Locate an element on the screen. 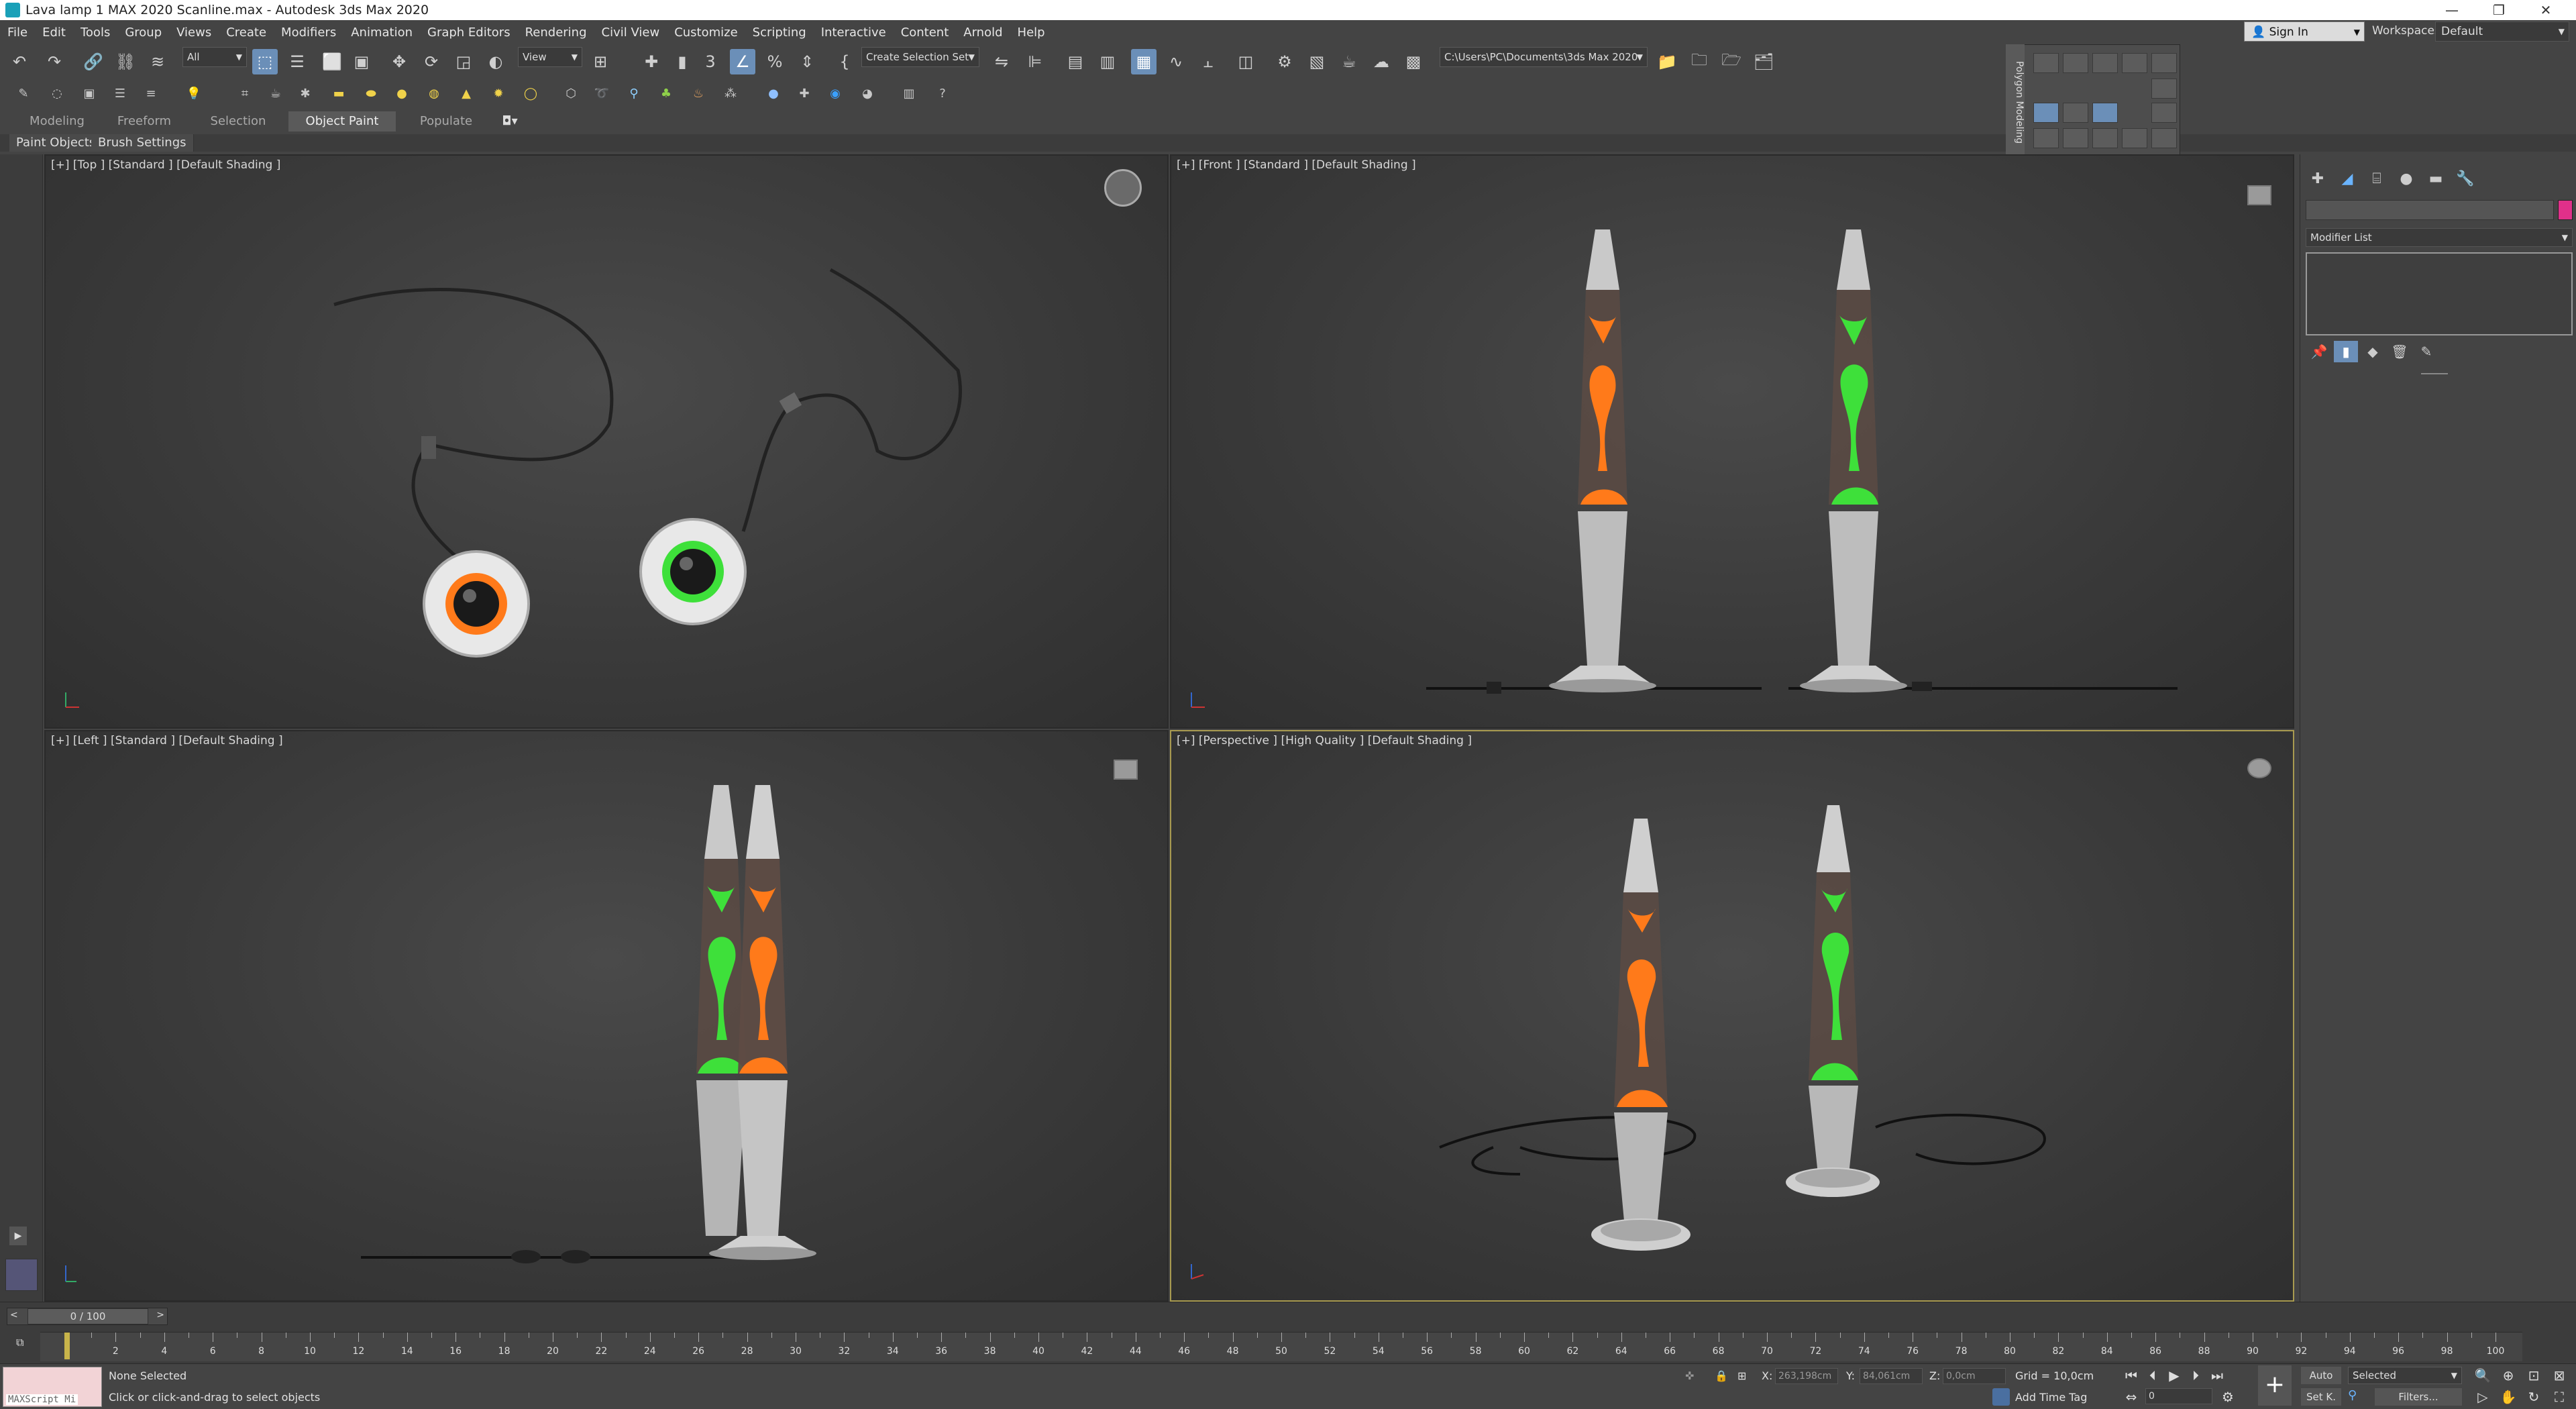 Image resolution: width=2576 pixels, height=1409 pixels. star-icon: ✹ is located at coordinates (498, 93).